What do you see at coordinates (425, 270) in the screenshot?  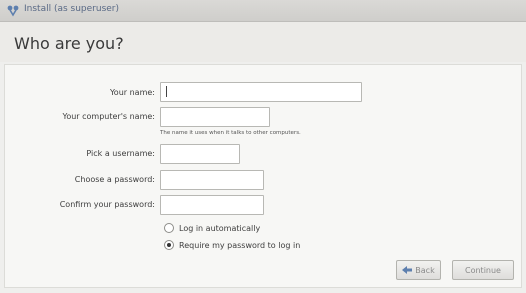 I see `back-label: Back` at bounding box center [425, 270].